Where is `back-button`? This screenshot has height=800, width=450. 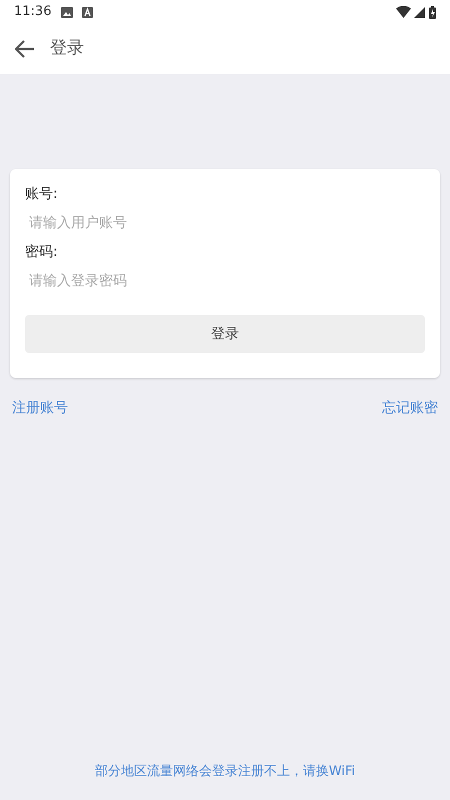 back-button is located at coordinates (25, 49).